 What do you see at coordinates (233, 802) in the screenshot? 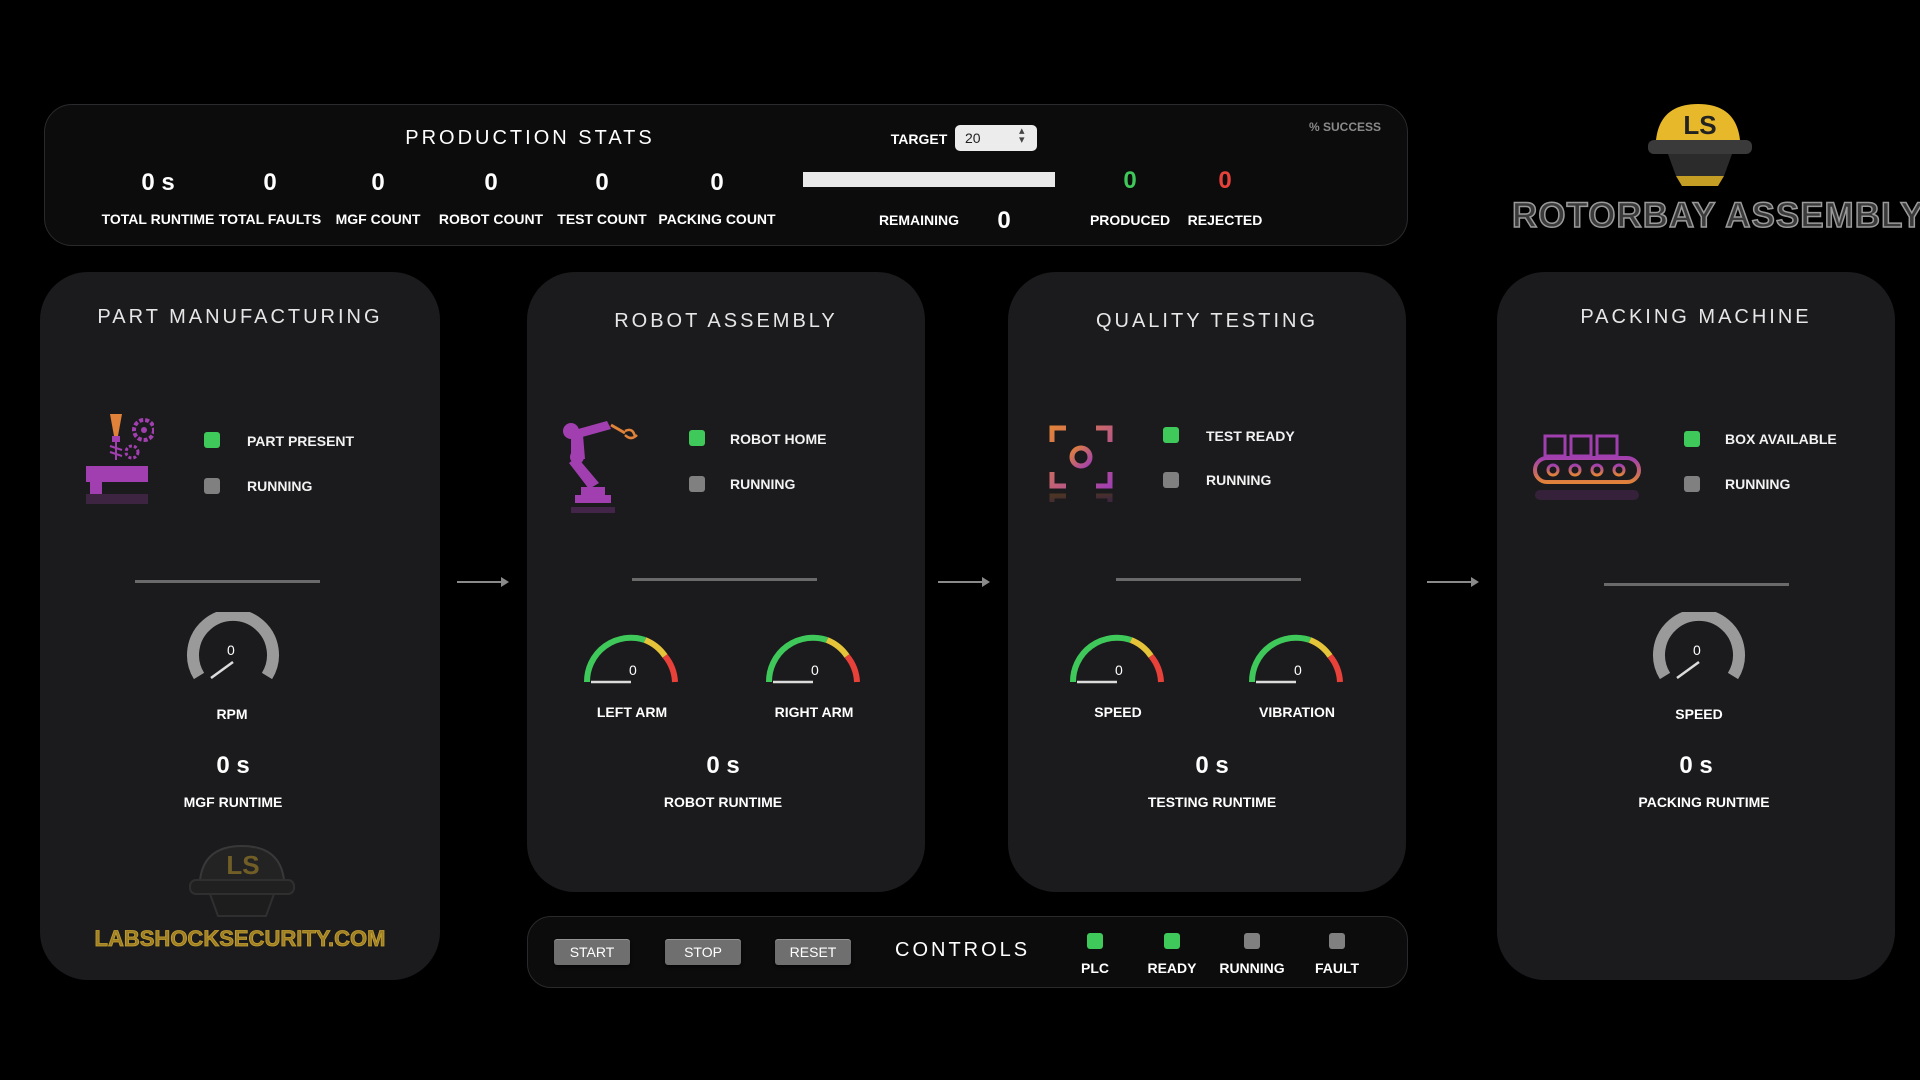
I see `runtime-label: MGF RUNTIME` at bounding box center [233, 802].